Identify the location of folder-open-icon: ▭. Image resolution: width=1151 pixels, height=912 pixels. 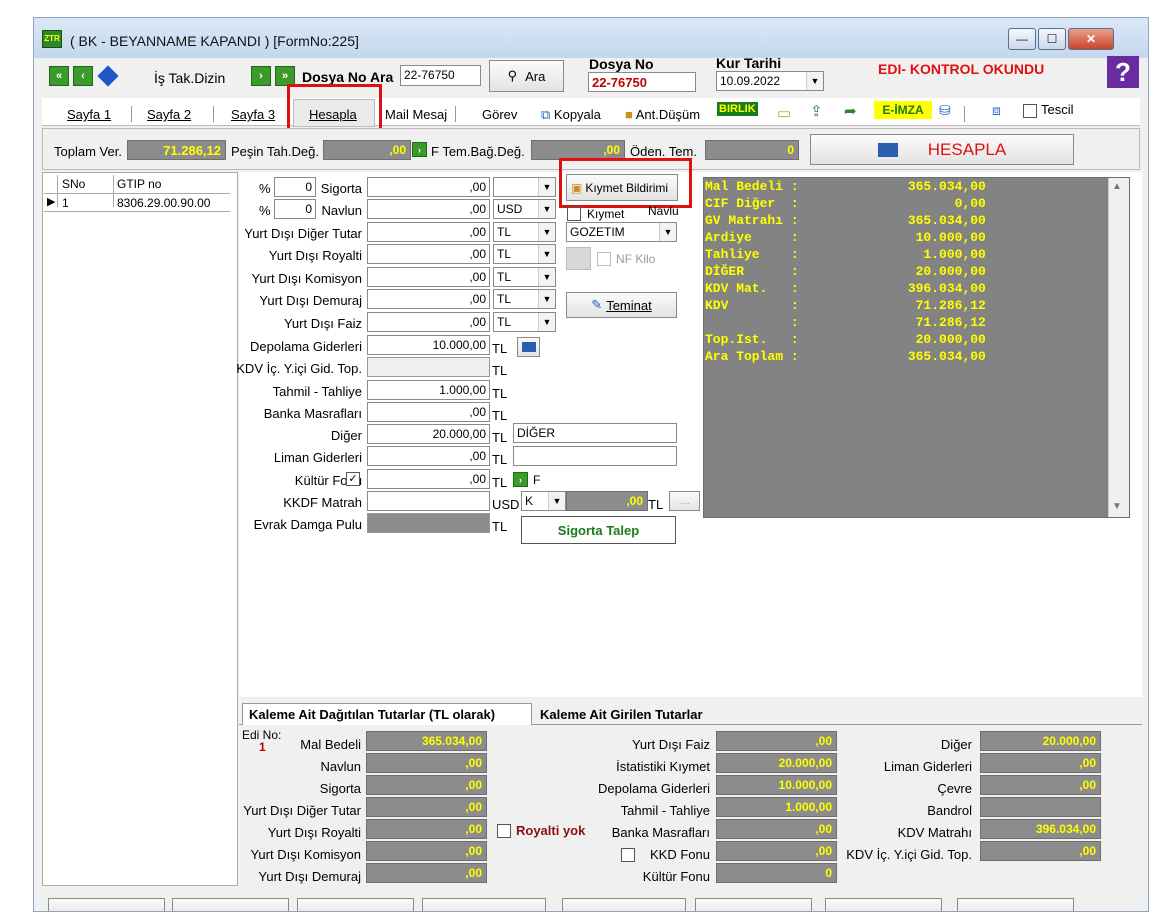
(784, 113).